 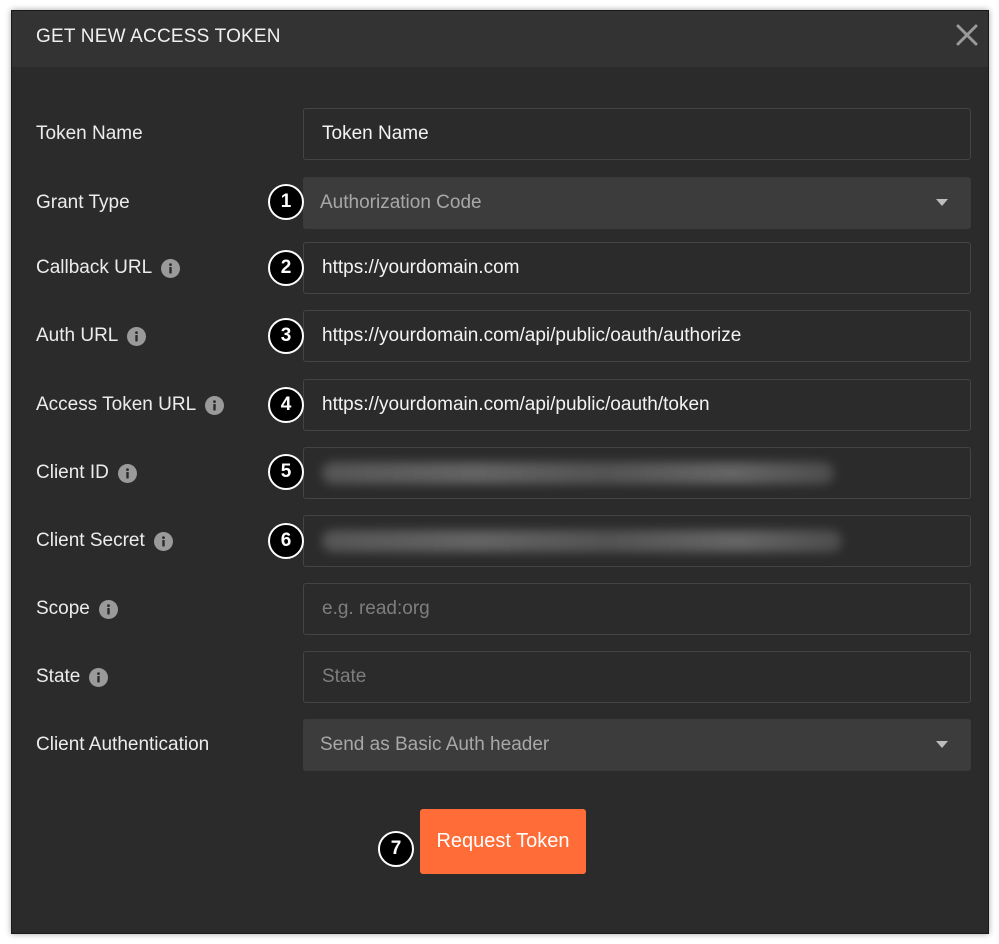 What do you see at coordinates (77, 335) in the screenshot?
I see `auth-url-label-text: Auth URL` at bounding box center [77, 335].